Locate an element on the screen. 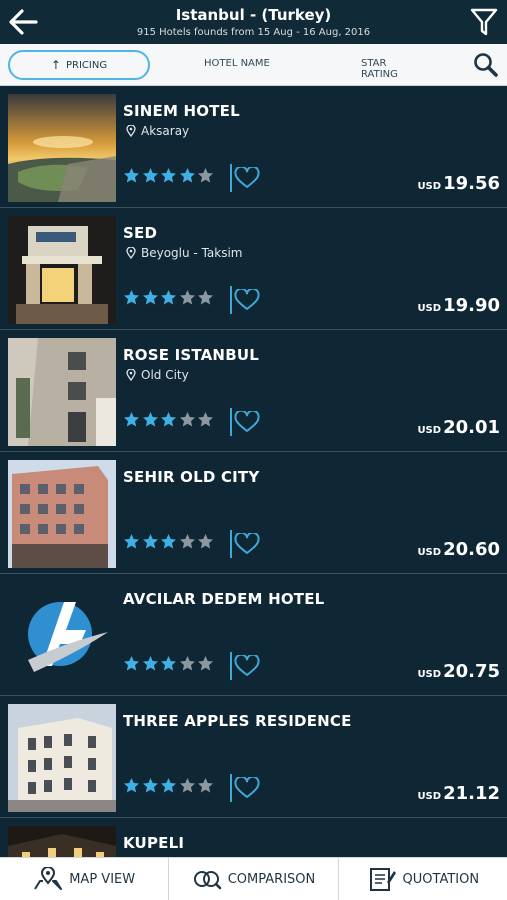 This screenshot has width=507, height=900. hotel-name: THREE APPLES RESIDENCE is located at coordinates (237, 721).